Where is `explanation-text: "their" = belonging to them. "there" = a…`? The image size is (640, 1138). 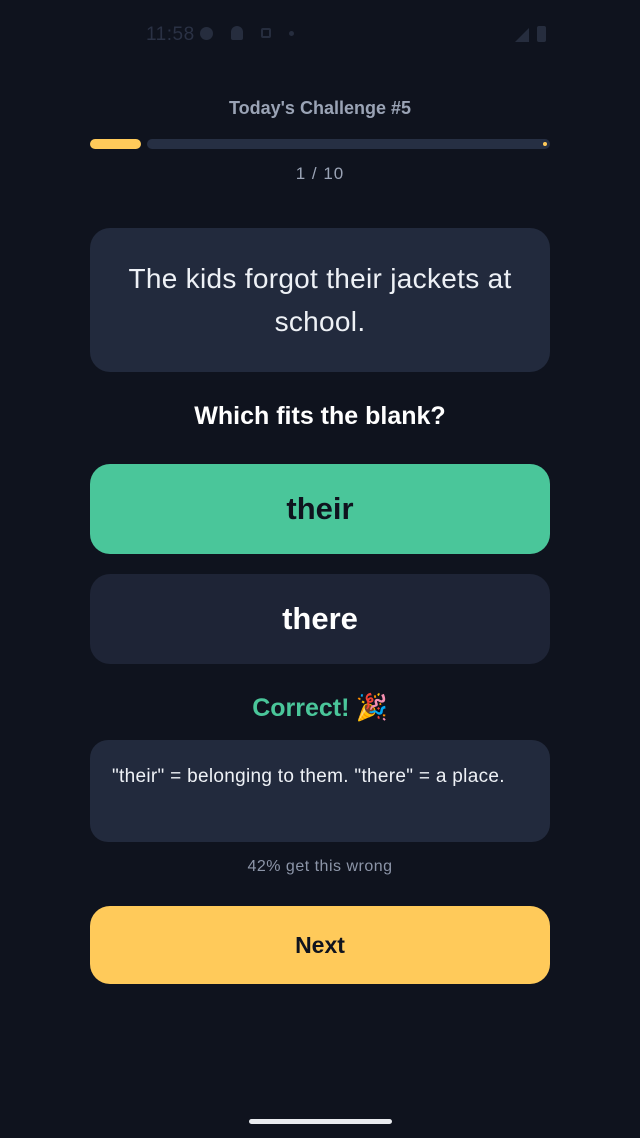
explanation-text: "their" = belonging to them. "there" = a… is located at coordinates (308, 776).